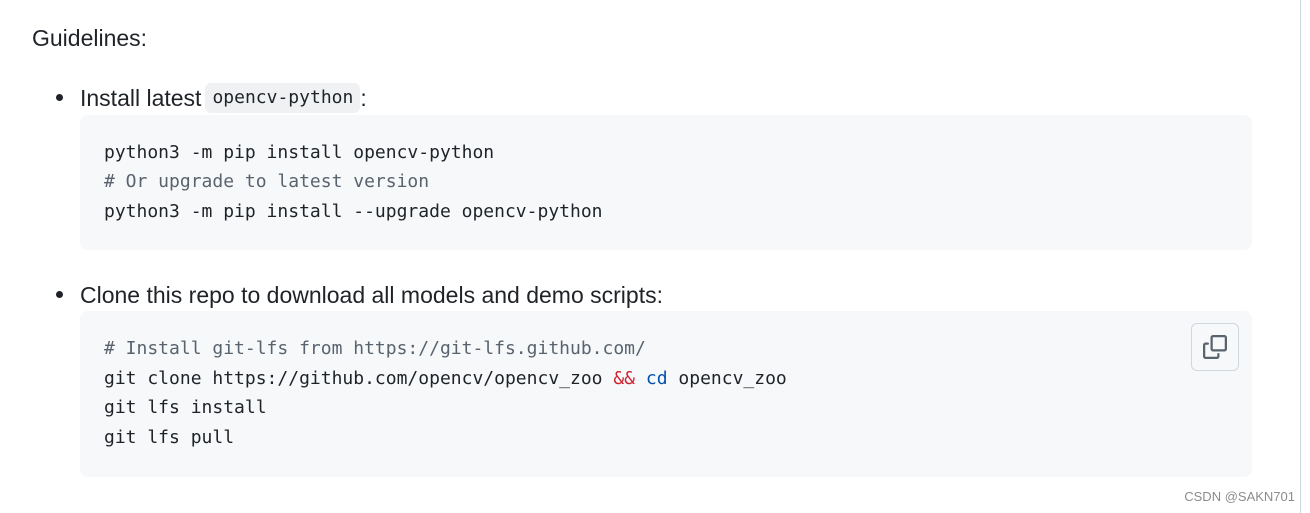 This screenshot has height=513, width=1310. Describe the element at coordinates (185, 407) in the screenshot. I see `code-line: git lfs install` at that location.